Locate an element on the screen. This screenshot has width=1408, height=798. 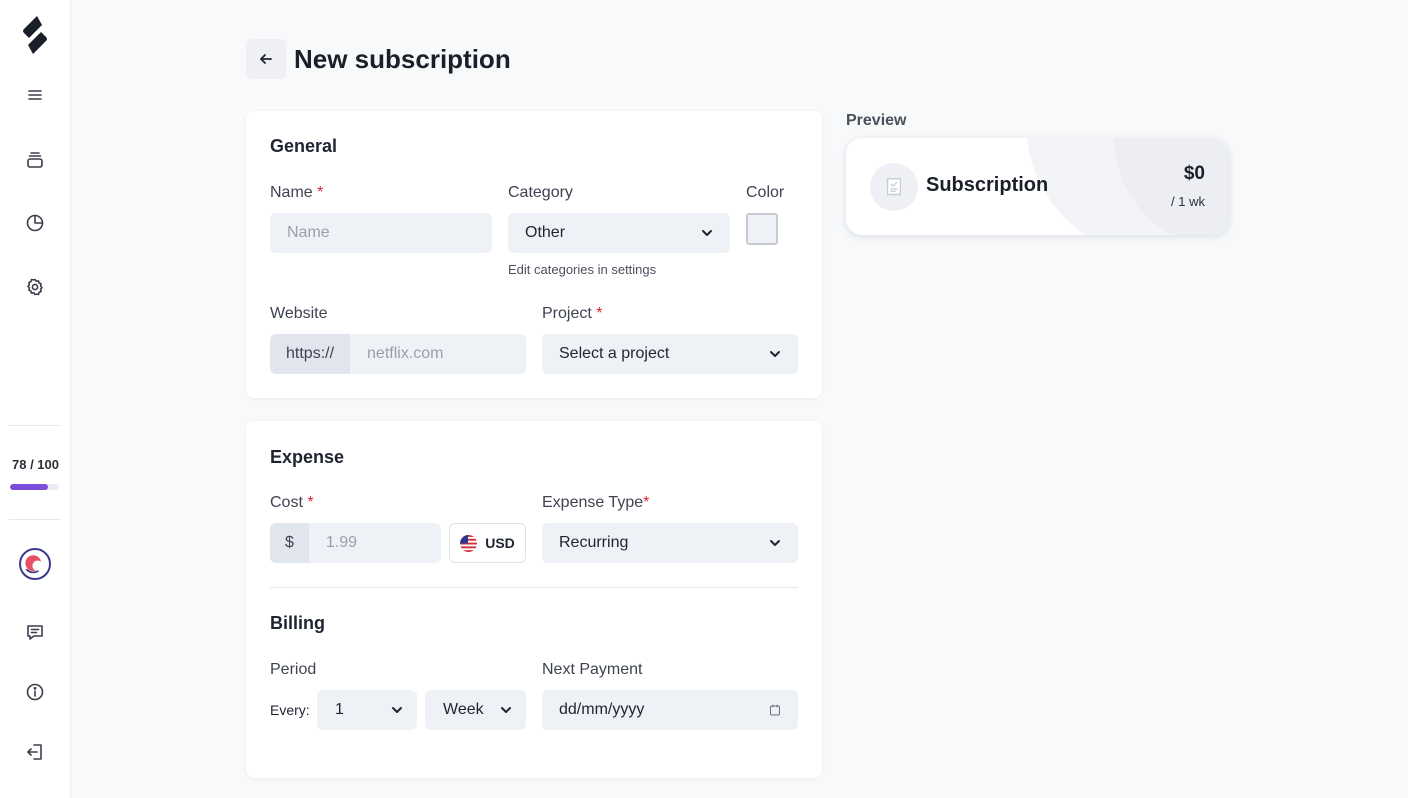
project-value: Select a project is located at coordinates (614, 353).